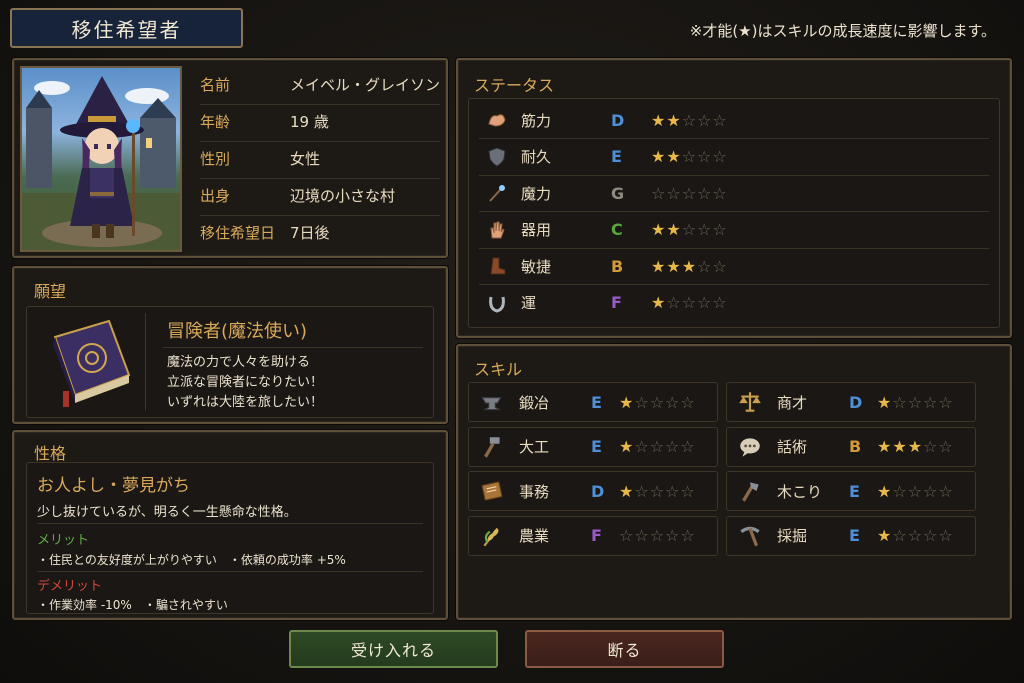 The width and height of the screenshot is (1024, 683). Describe the element at coordinates (536, 266) in the screenshot. I see `status-name: 敏捷` at that location.